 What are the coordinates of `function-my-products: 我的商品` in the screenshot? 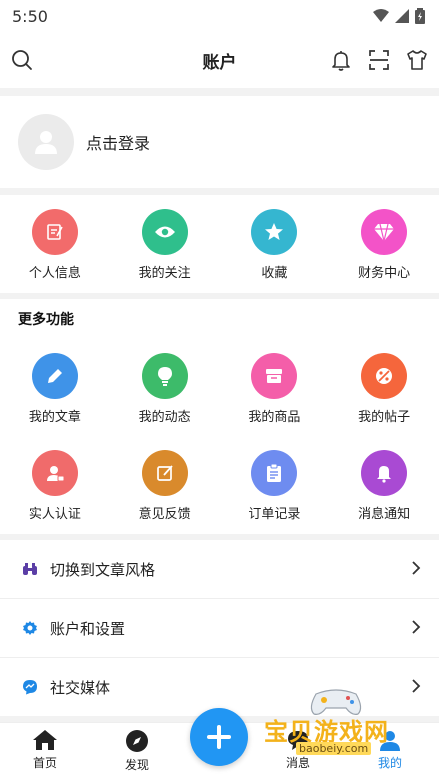 It's located at (275, 389).